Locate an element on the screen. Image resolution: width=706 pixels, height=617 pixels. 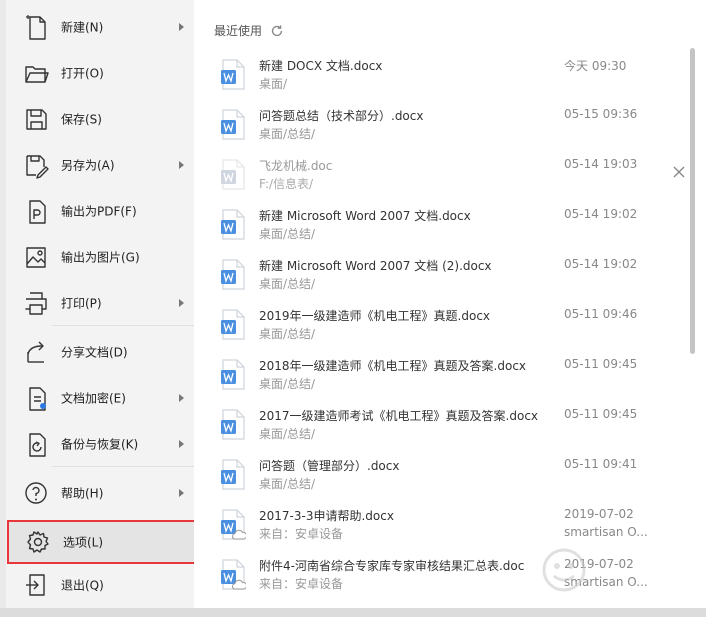
menu-divider is located at coordinates (123, 325).